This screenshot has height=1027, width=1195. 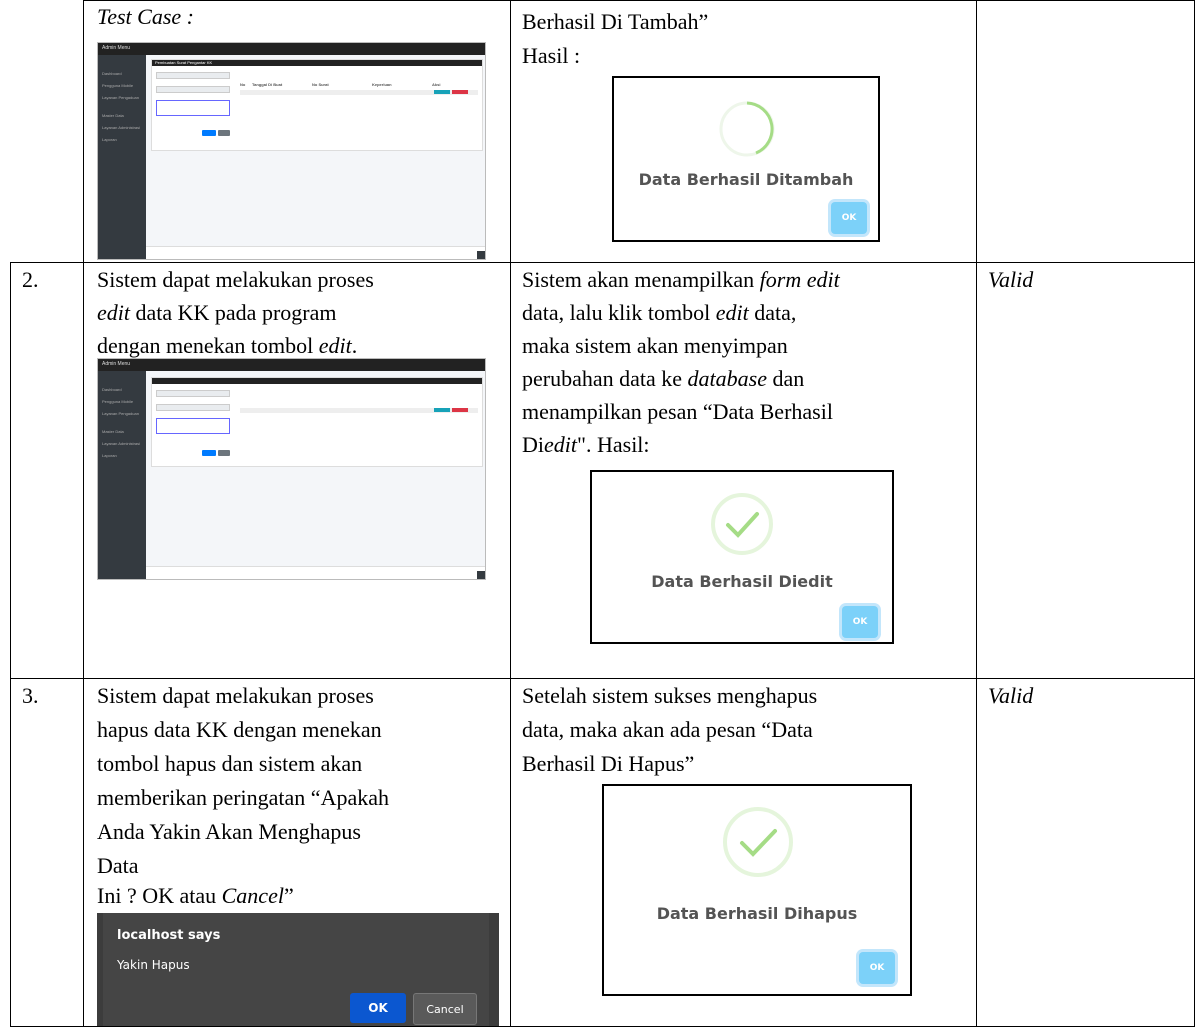 I want to click on admin-th: Keperluan, so click(x=382, y=84).